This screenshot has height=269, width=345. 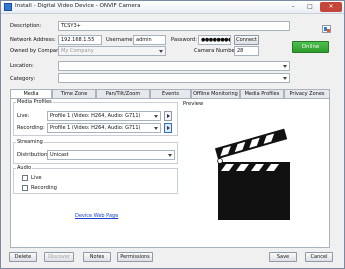 I want to click on owned-by-dropdown: My Company, so click(x=112, y=51).